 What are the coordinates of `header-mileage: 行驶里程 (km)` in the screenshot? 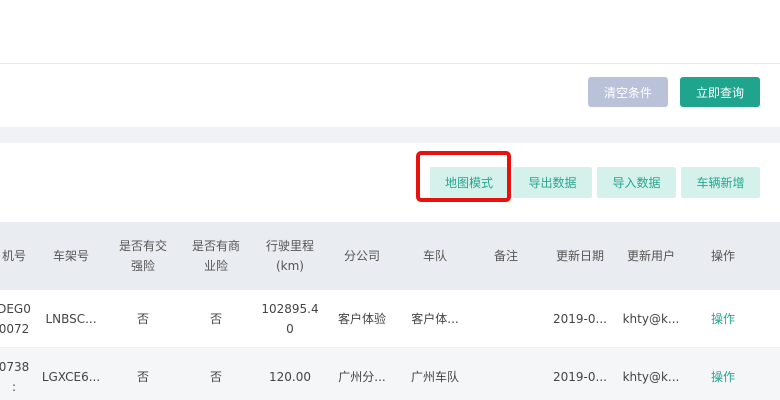 It's located at (289, 256).